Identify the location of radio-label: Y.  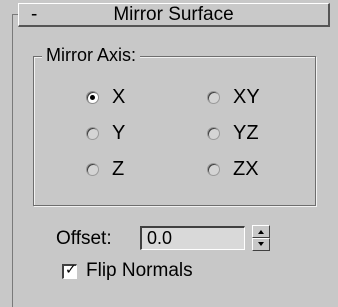
(119, 133).